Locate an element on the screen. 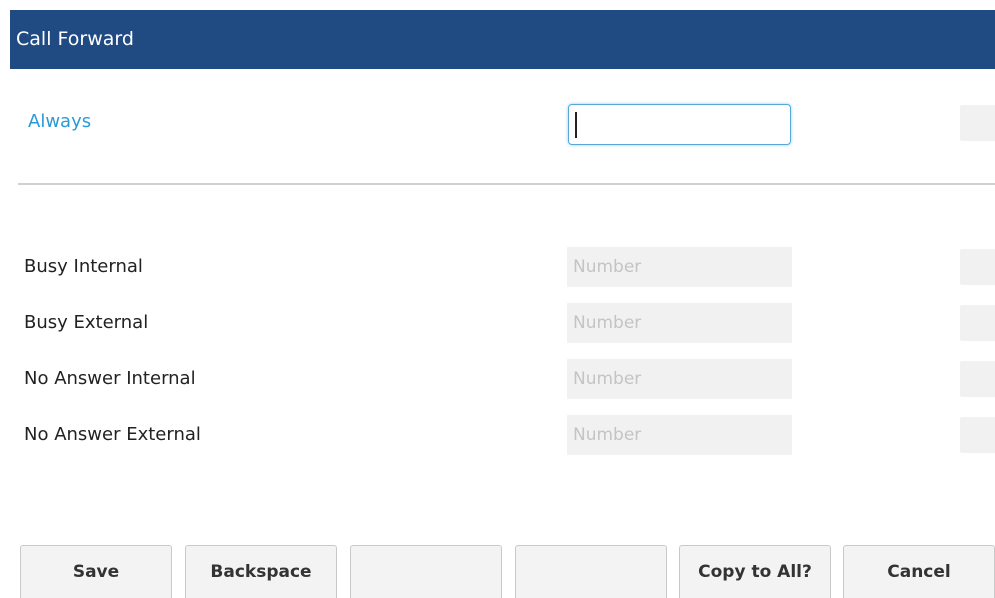 The width and height of the screenshot is (995, 598). always-label: Always is located at coordinates (59, 121).